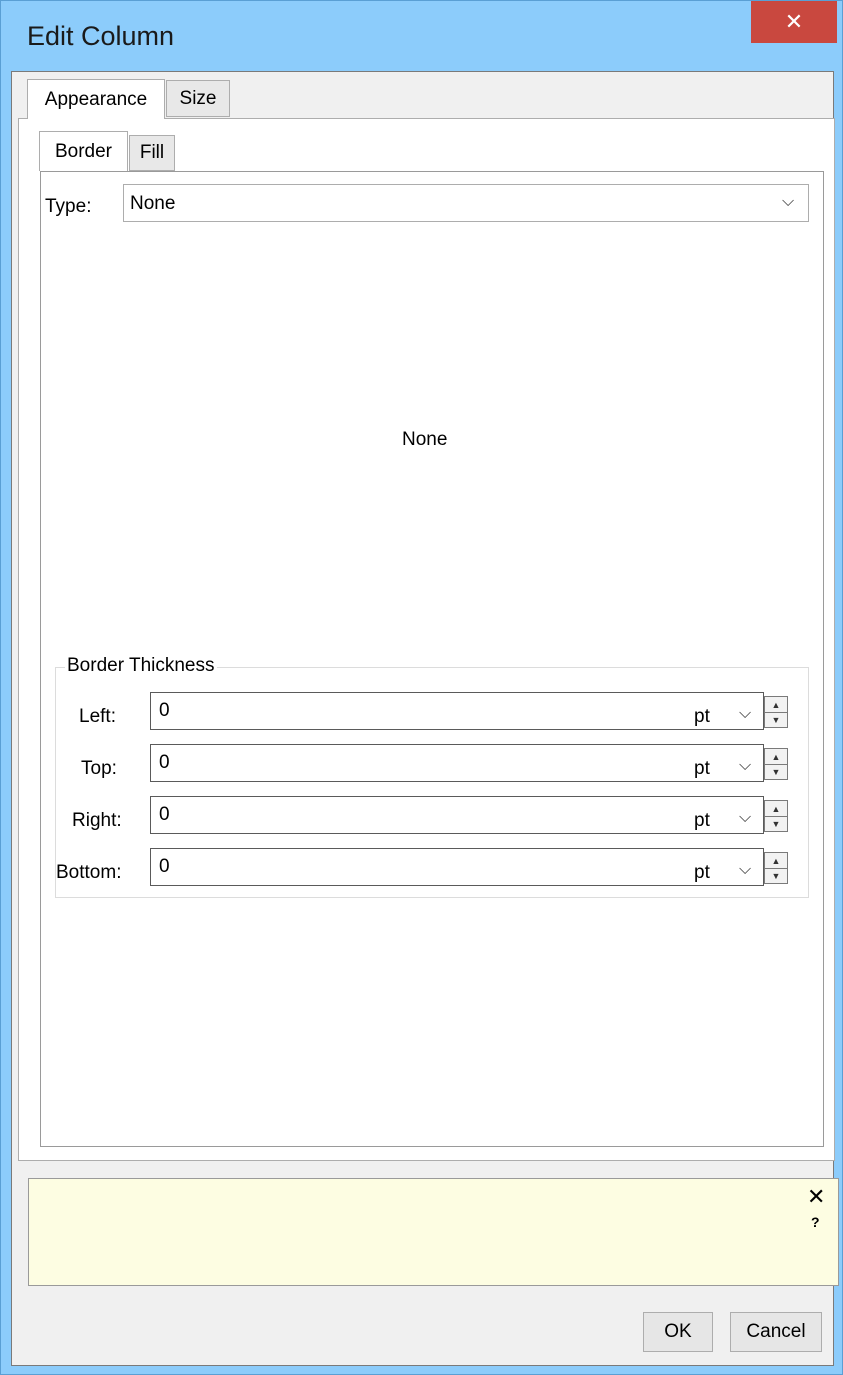 The height and width of the screenshot is (1375, 843). What do you see at coordinates (101, 36) in the screenshot?
I see `dialog-title: Edit Column` at bounding box center [101, 36].